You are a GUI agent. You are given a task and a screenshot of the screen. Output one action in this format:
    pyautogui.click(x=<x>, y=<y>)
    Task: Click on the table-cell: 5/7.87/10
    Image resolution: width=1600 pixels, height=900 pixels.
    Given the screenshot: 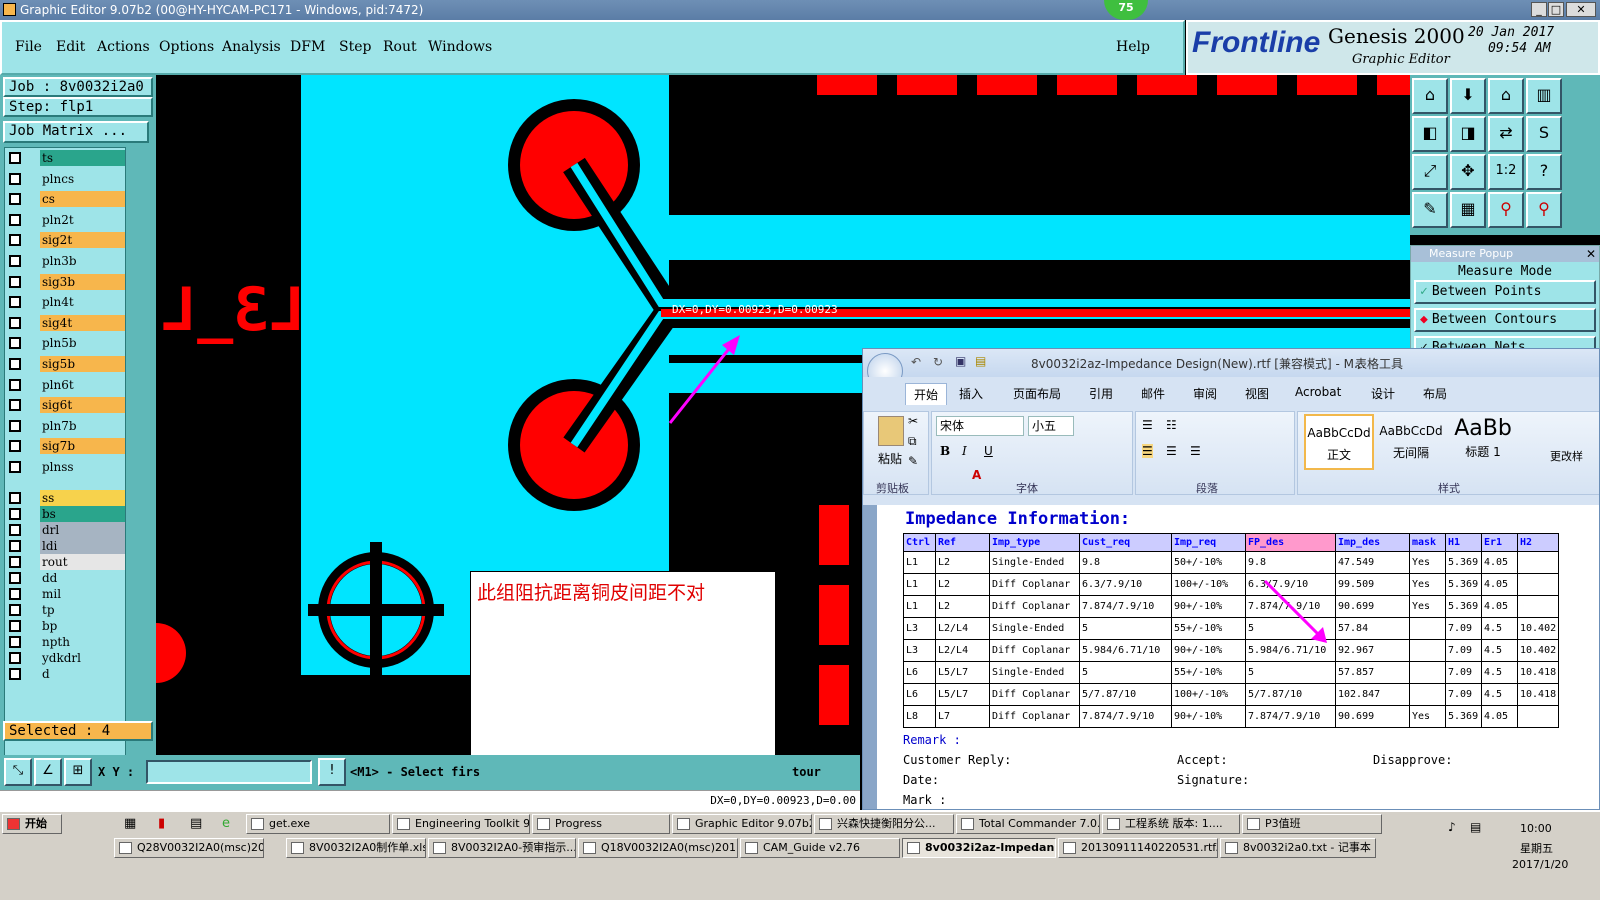 What is the action you would take?
    pyautogui.click(x=1125, y=694)
    